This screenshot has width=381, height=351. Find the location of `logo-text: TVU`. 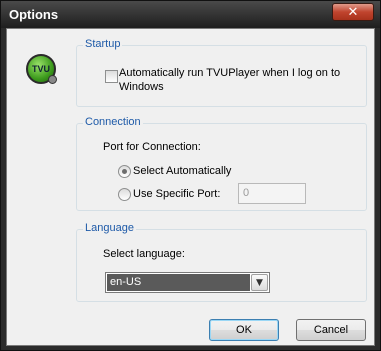

logo-text: TVU is located at coordinates (41, 69).